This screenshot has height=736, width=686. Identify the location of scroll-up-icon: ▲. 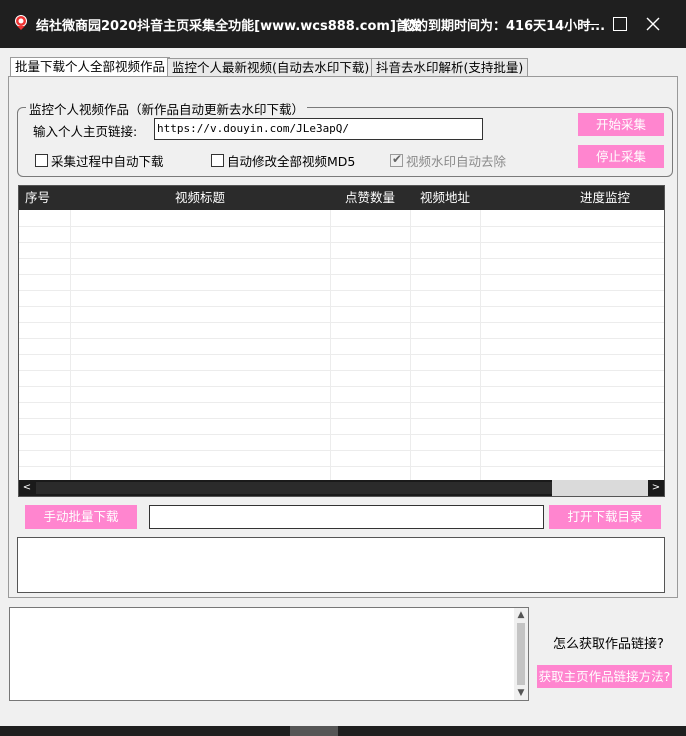
(521, 615).